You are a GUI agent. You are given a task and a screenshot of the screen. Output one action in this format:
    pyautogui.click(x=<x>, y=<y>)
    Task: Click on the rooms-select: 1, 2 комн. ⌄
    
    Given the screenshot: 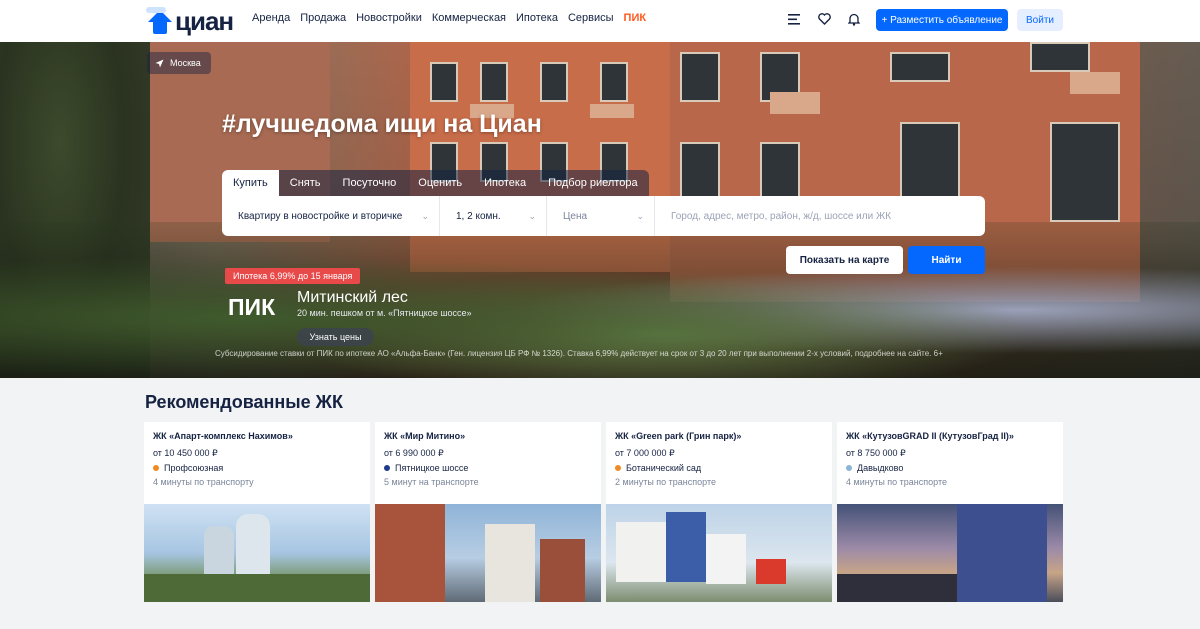 What is the action you would take?
    pyautogui.click(x=493, y=216)
    